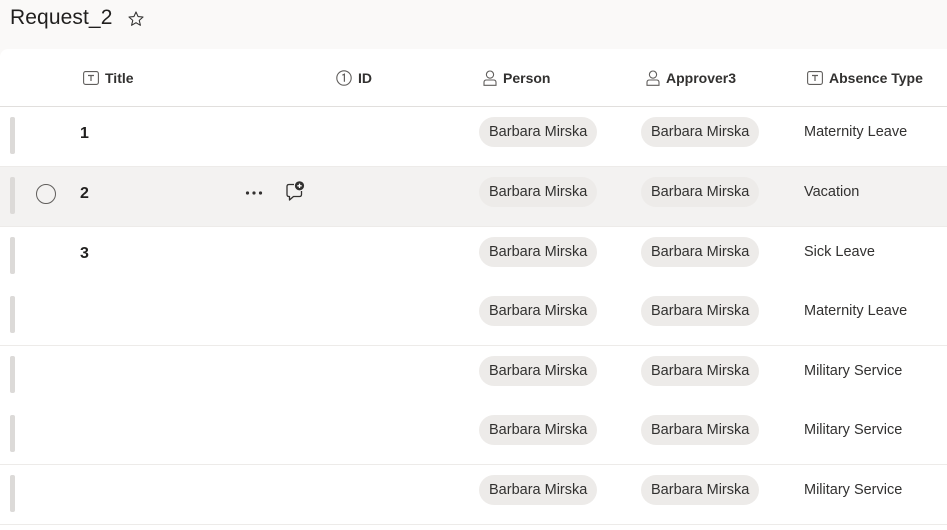  I want to click on title-bar: Request_2, so click(473, 24).